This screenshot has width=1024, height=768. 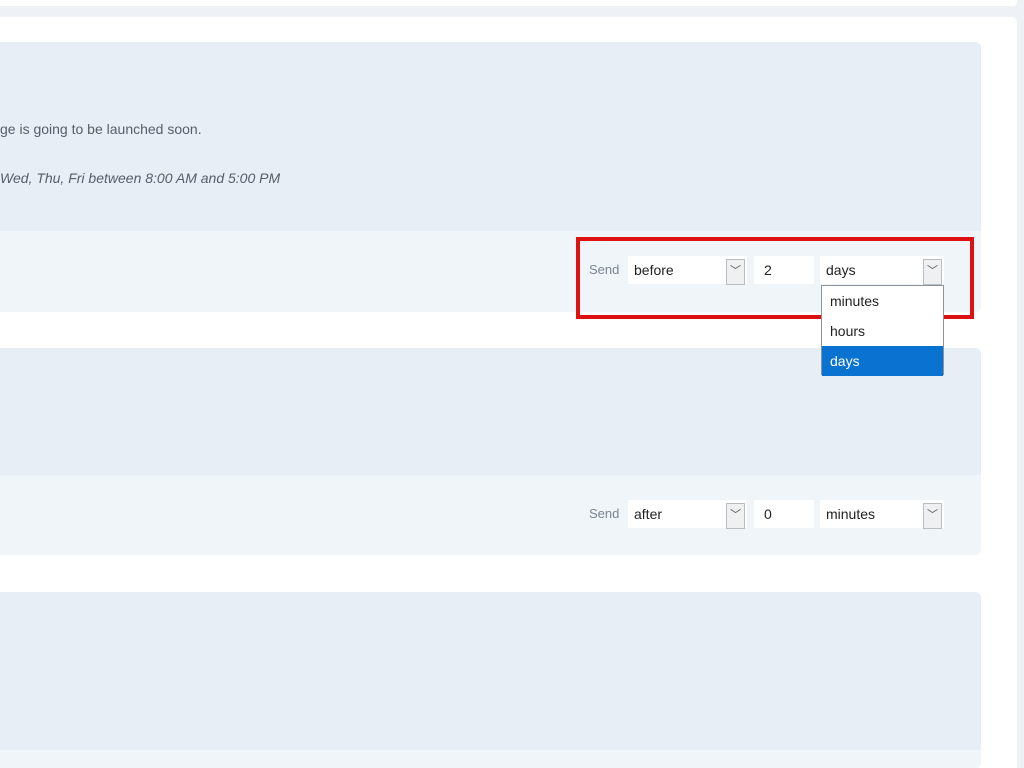 I want to click on dropdown-option-hours: hours, so click(x=882, y=331).